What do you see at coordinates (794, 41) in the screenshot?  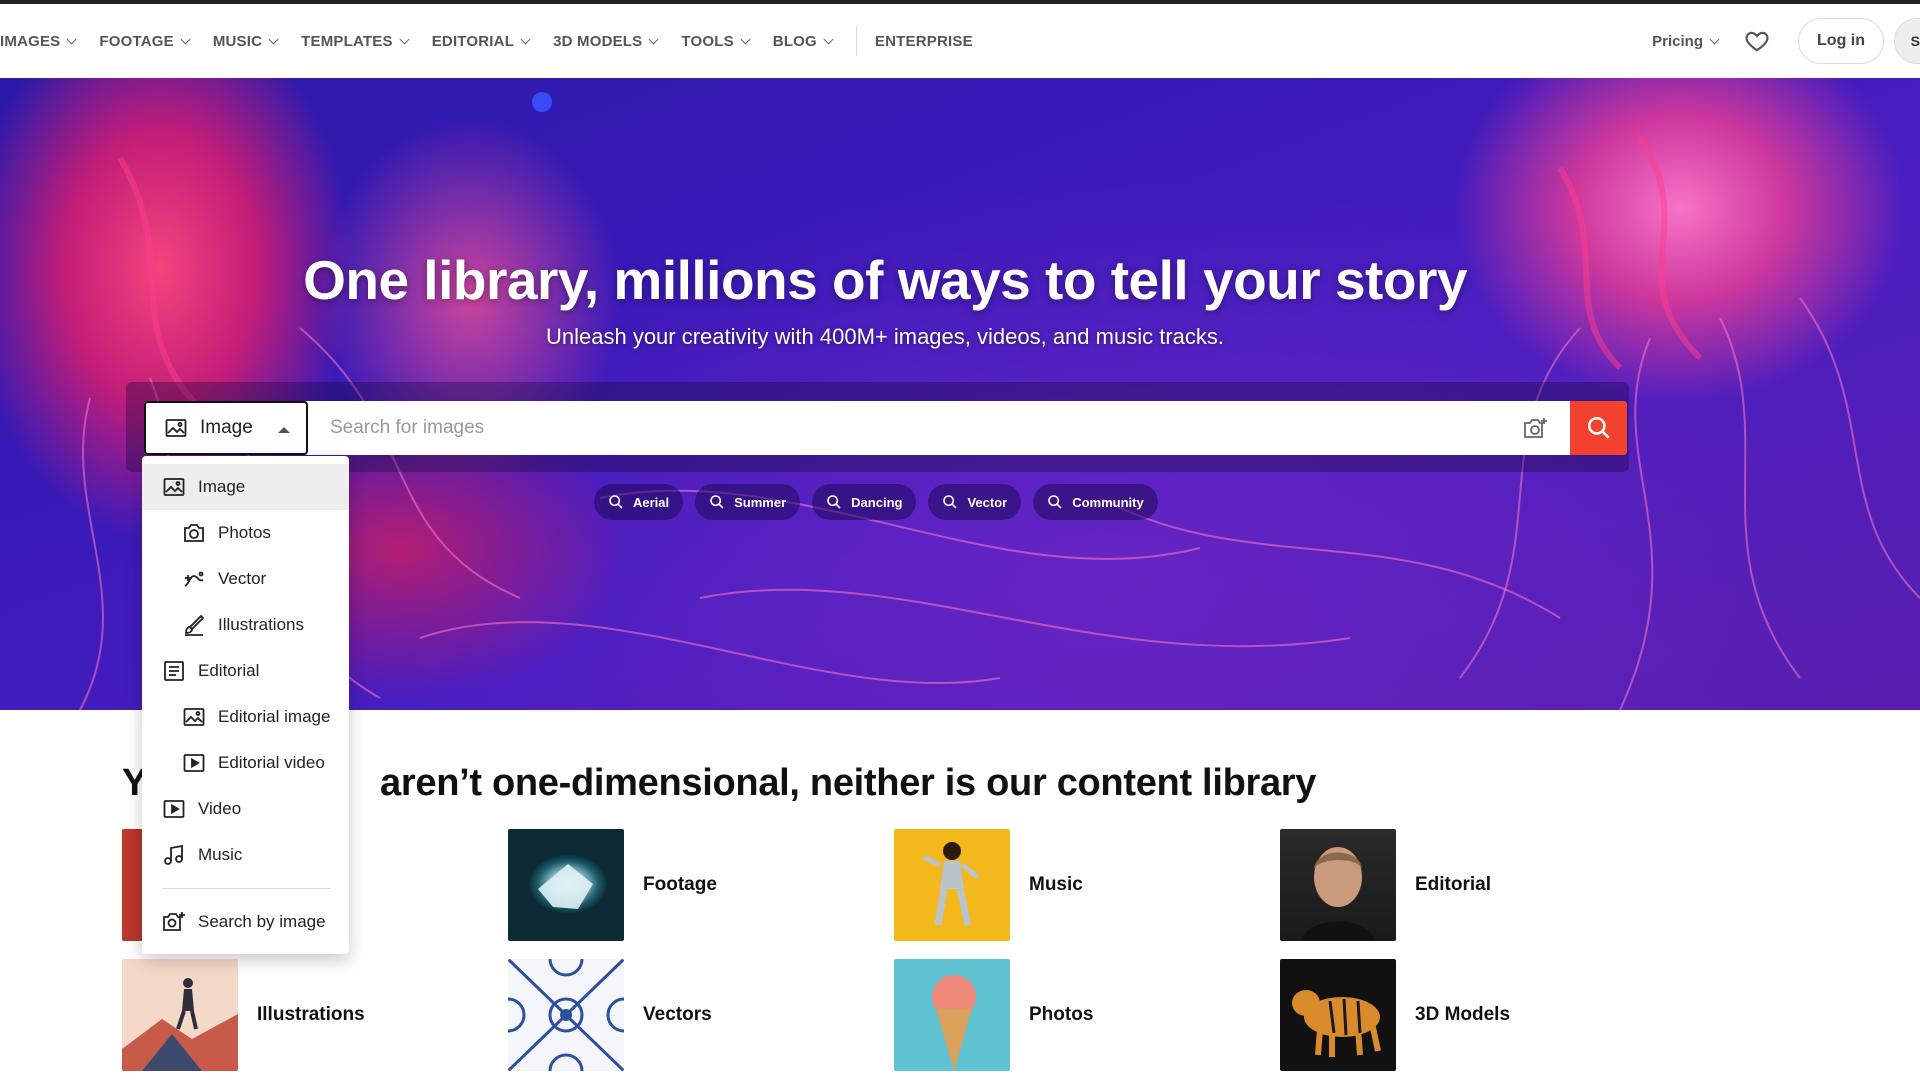 I see `nav-blog-label: BLOG` at bounding box center [794, 41].